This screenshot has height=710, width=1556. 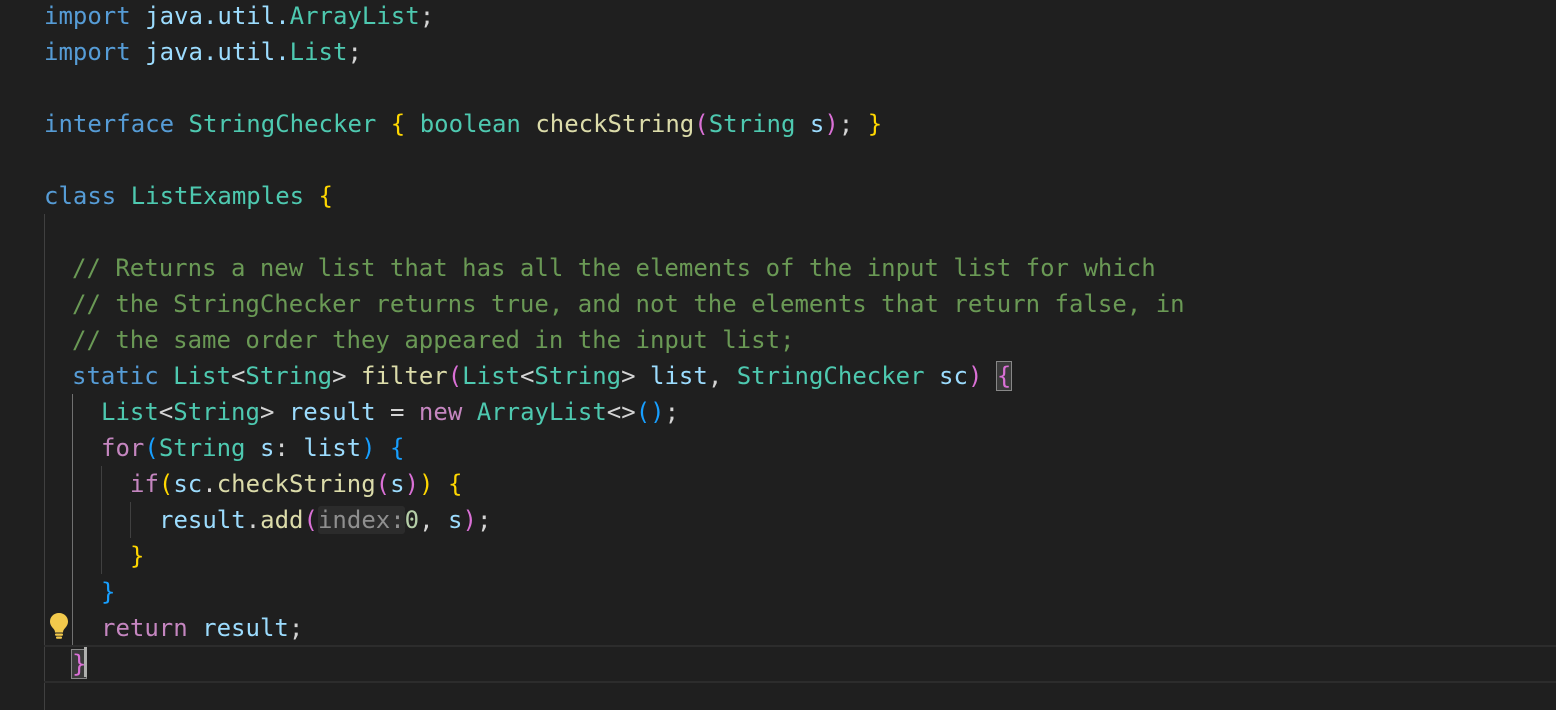 I want to click on code-line-1: import java.util.ArrayList;, so click(x=239, y=17).